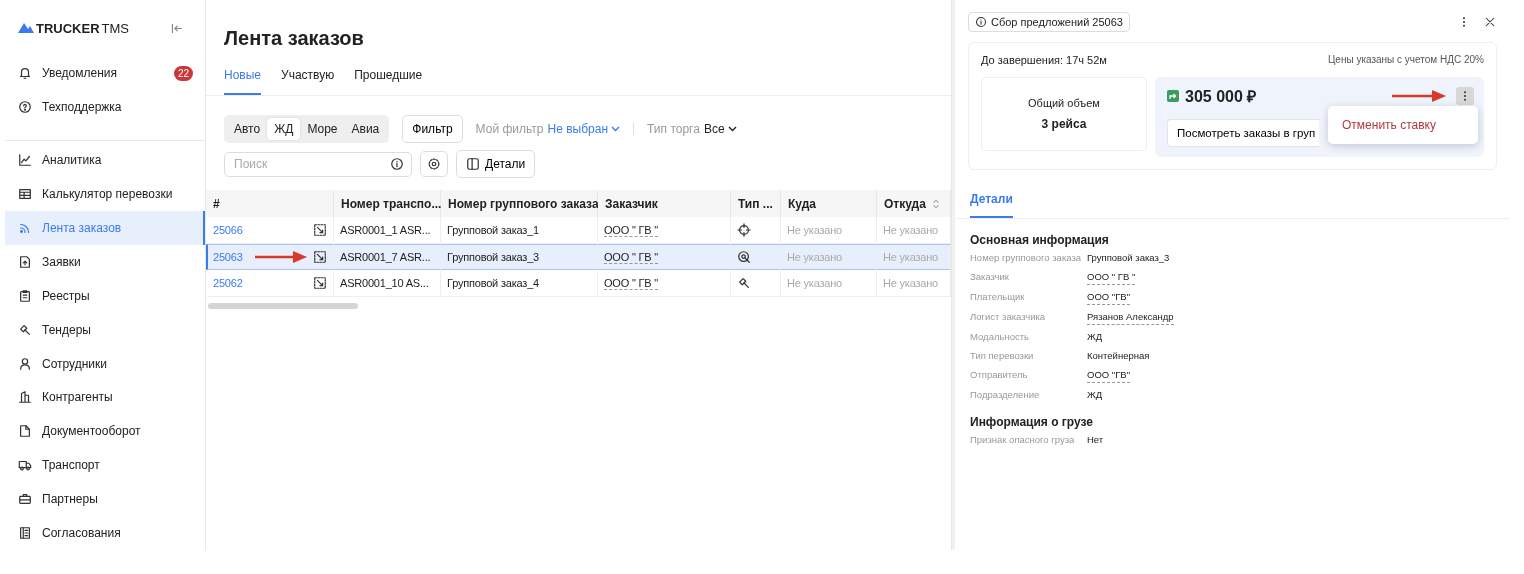  Describe the element at coordinates (1490, 22) in the screenshot. I see `close-icon` at that location.